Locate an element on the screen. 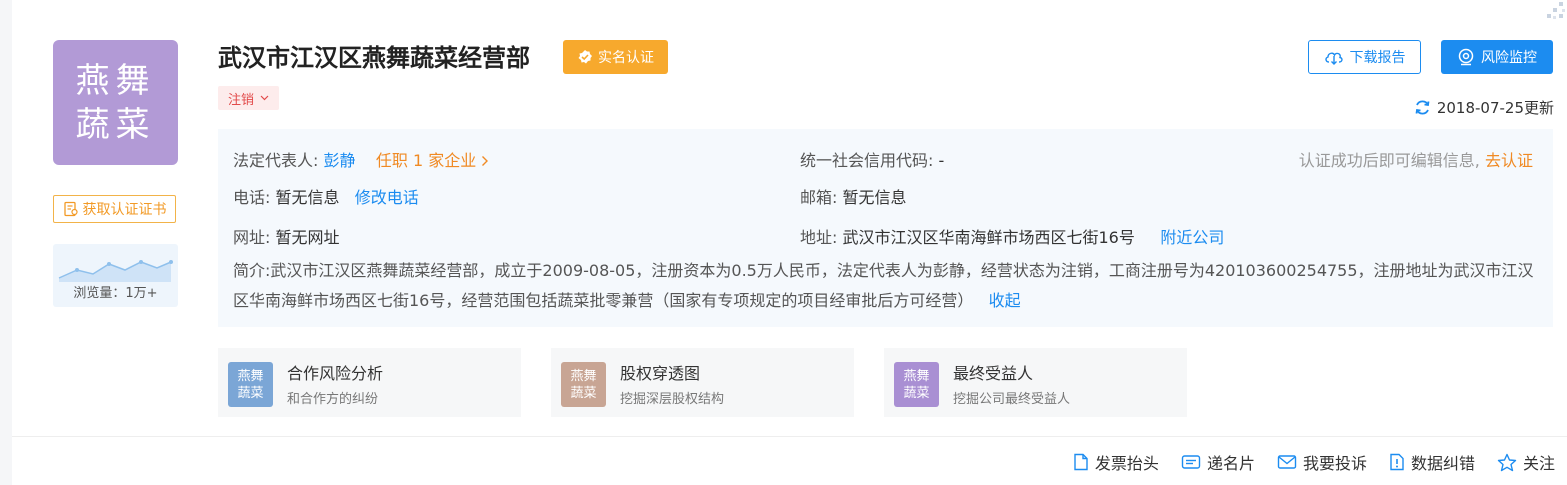 This screenshot has width=1567, height=485. tile-title: 最终受益人 is located at coordinates (993, 373).